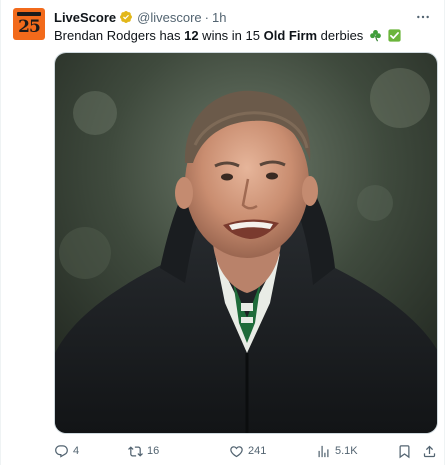 This screenshot has width=445, height=465. What do you see at coordinates (29, 14) in the screenshot?
I see `avatar-logo-bar` at bounding box center [29, 14].